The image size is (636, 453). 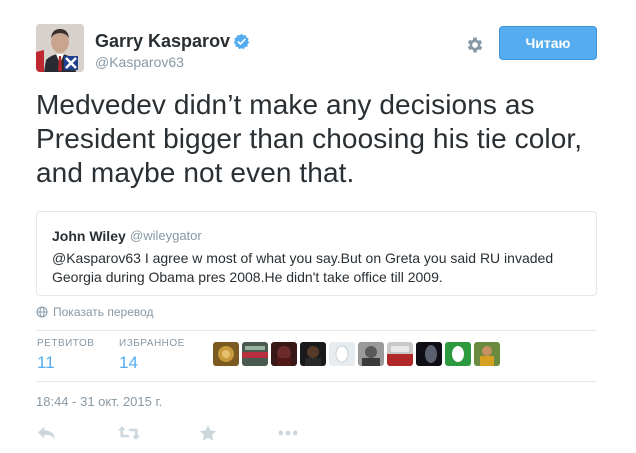 What do you see at coordinates (152, 343) in the screenshot?
I see `favorites-label: ИЗБРАННОЕ` at bounding box center [152, 343].